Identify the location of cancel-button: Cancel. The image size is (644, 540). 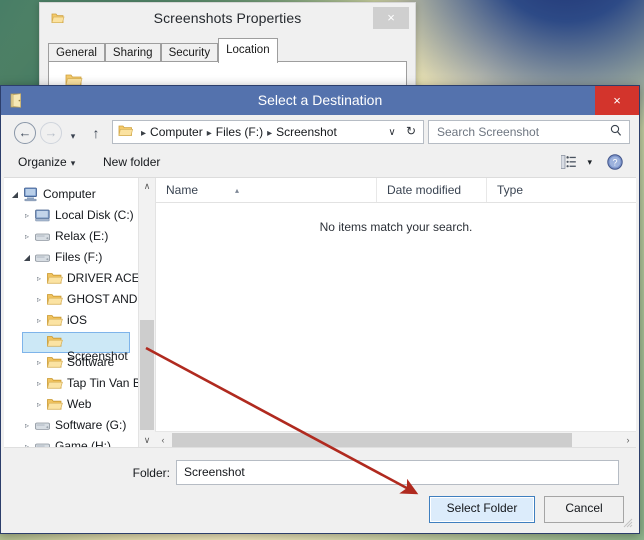
(584, 509).